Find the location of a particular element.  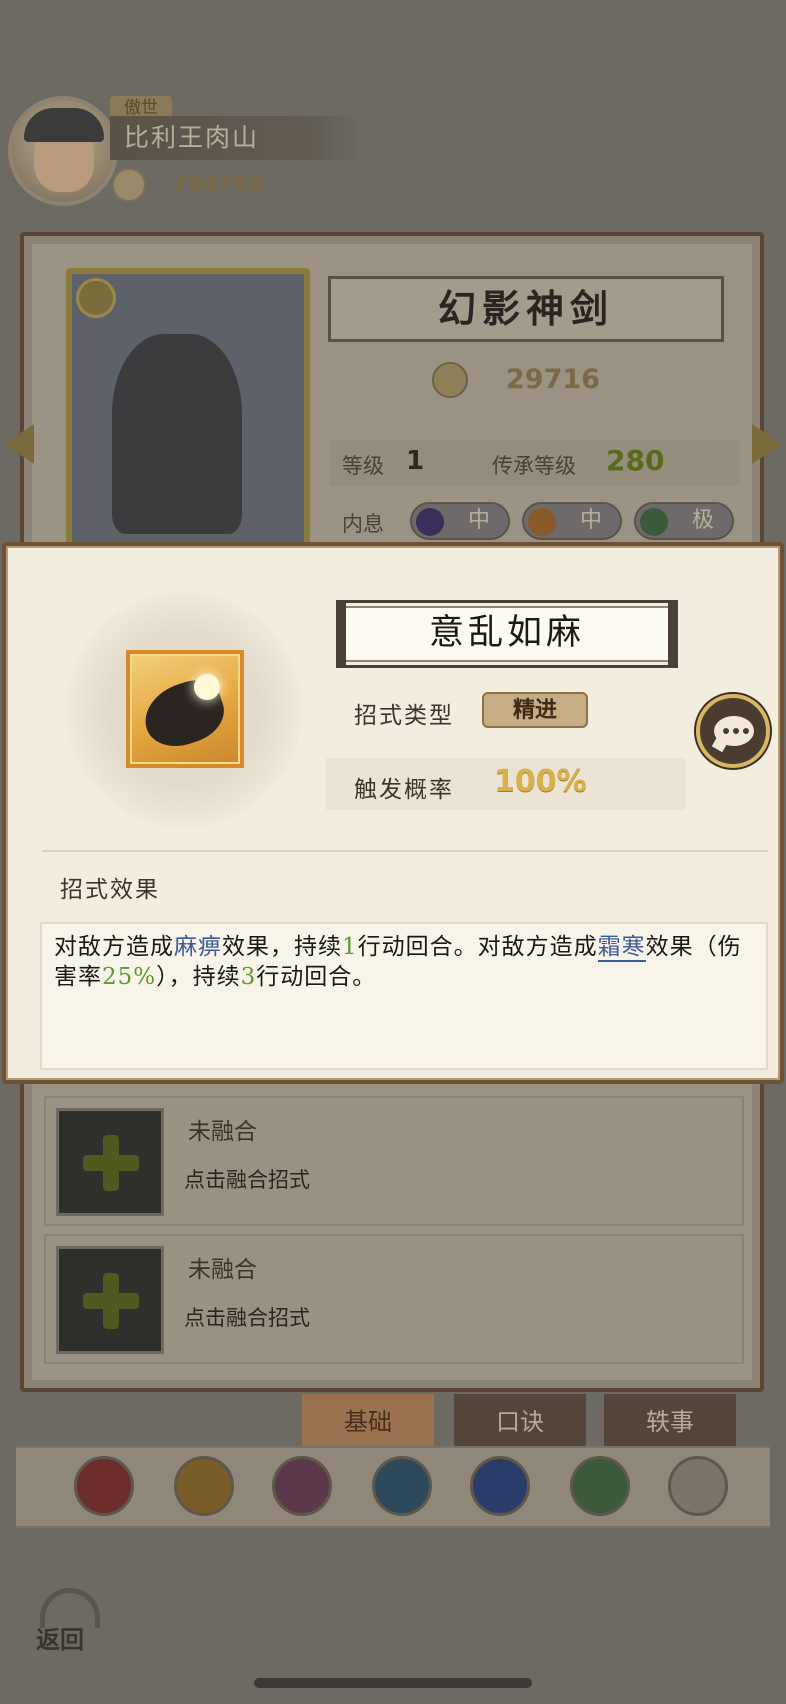

level-label: 等级 is located at coordinates (363, 466).